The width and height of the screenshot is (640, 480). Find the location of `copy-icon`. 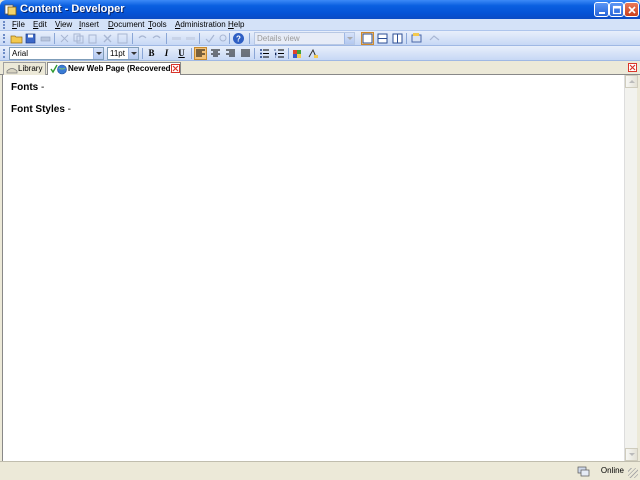

copy-icon is located at coordinates (78, 38).